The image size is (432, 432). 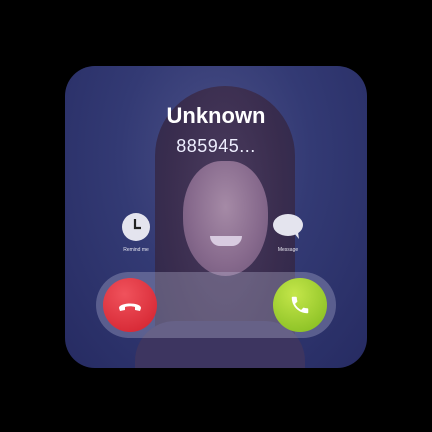 I want to click on message-bubble-icon, so click(x=288, y=227).